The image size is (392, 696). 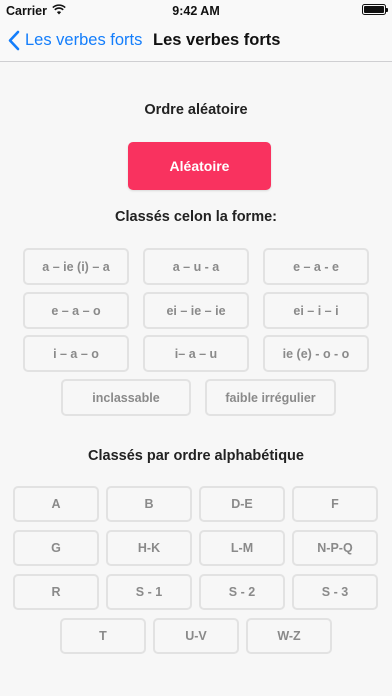 I want to click on random-button: Aléatoire, so click(x=199, y=166).